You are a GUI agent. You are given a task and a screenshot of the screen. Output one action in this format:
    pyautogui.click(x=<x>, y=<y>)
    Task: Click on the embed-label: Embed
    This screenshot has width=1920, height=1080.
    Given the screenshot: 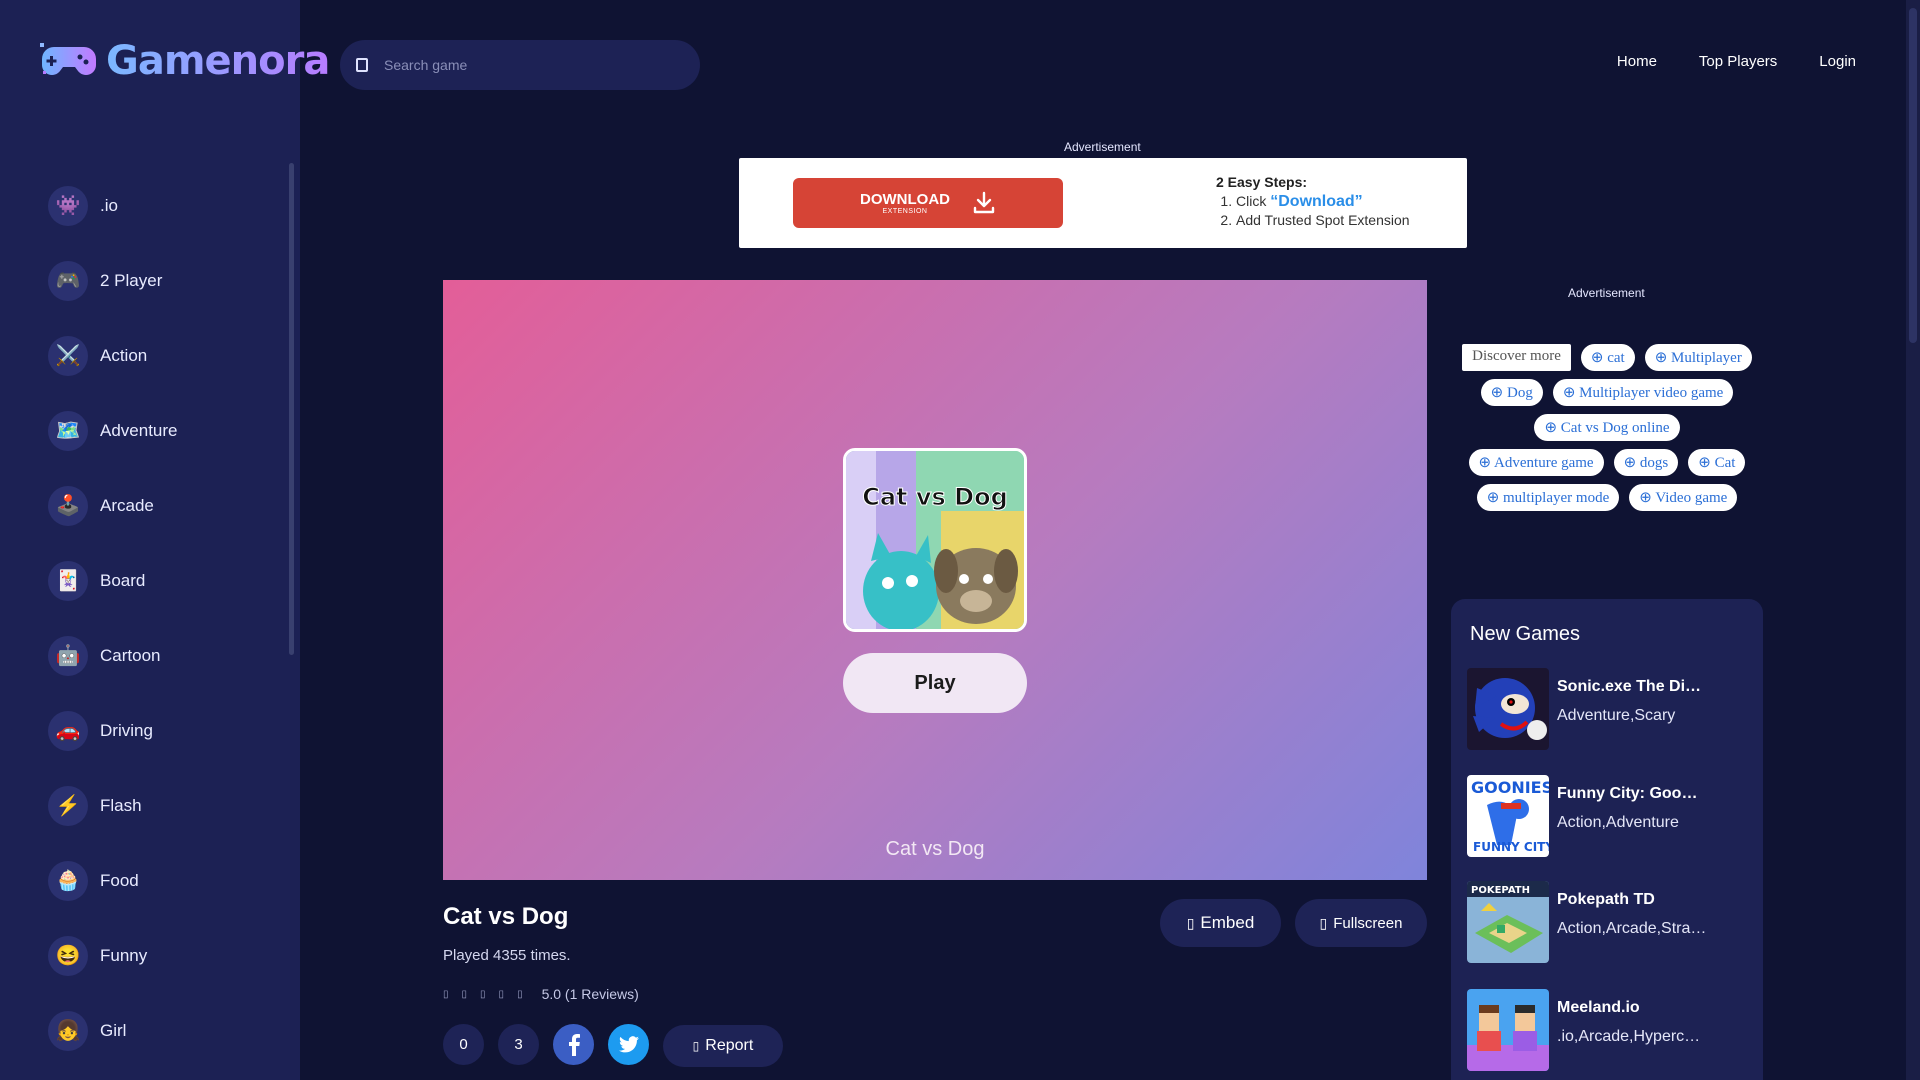 What is the action you would take?
    pyautogui.click(x=1227, y=922)
    